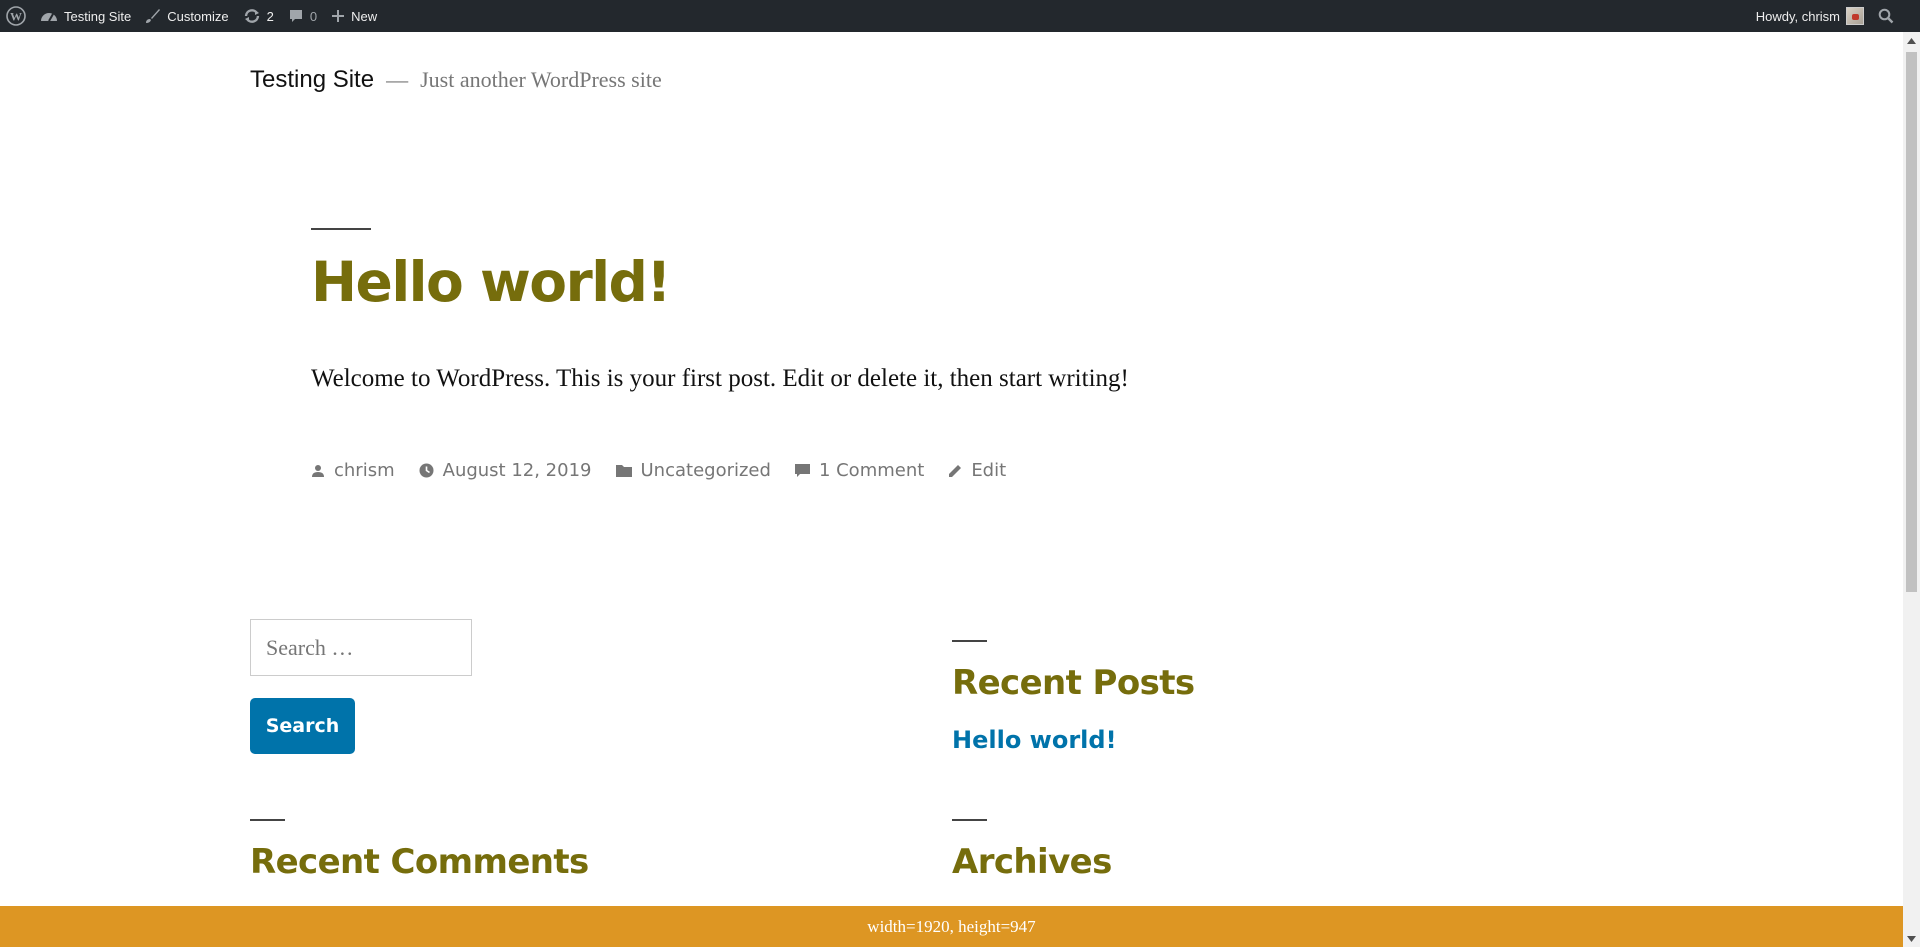 The width and height of the screenshot is (1920, 947). What do you see at coordinates (871, 470) in the screenshot?
I see `post-comments-label: 1 Comment` at bounding box center [871, 470].